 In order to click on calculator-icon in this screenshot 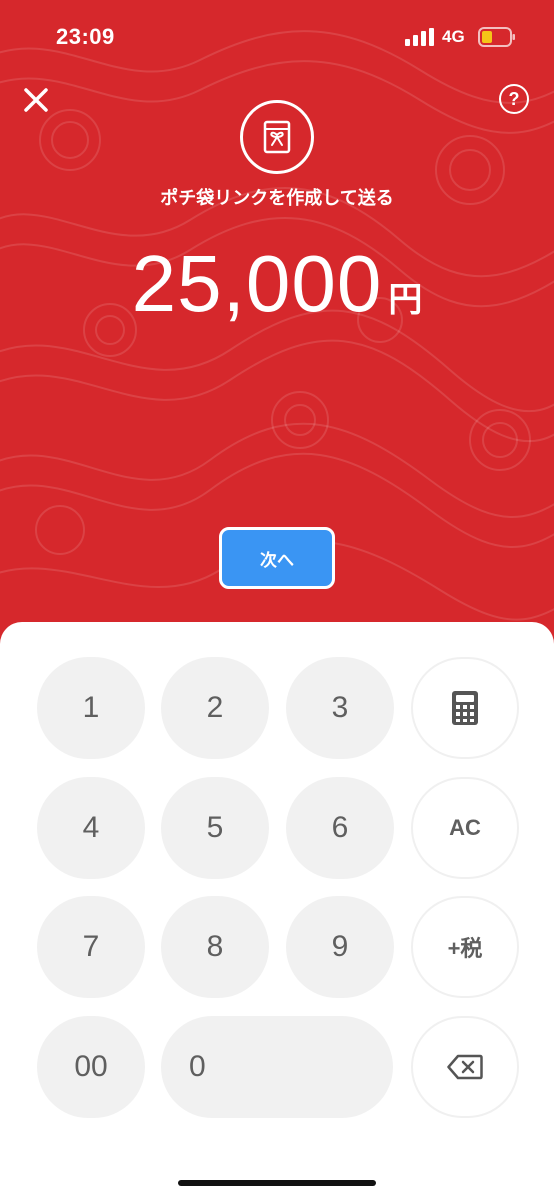, I will do `click(465, 708)`.